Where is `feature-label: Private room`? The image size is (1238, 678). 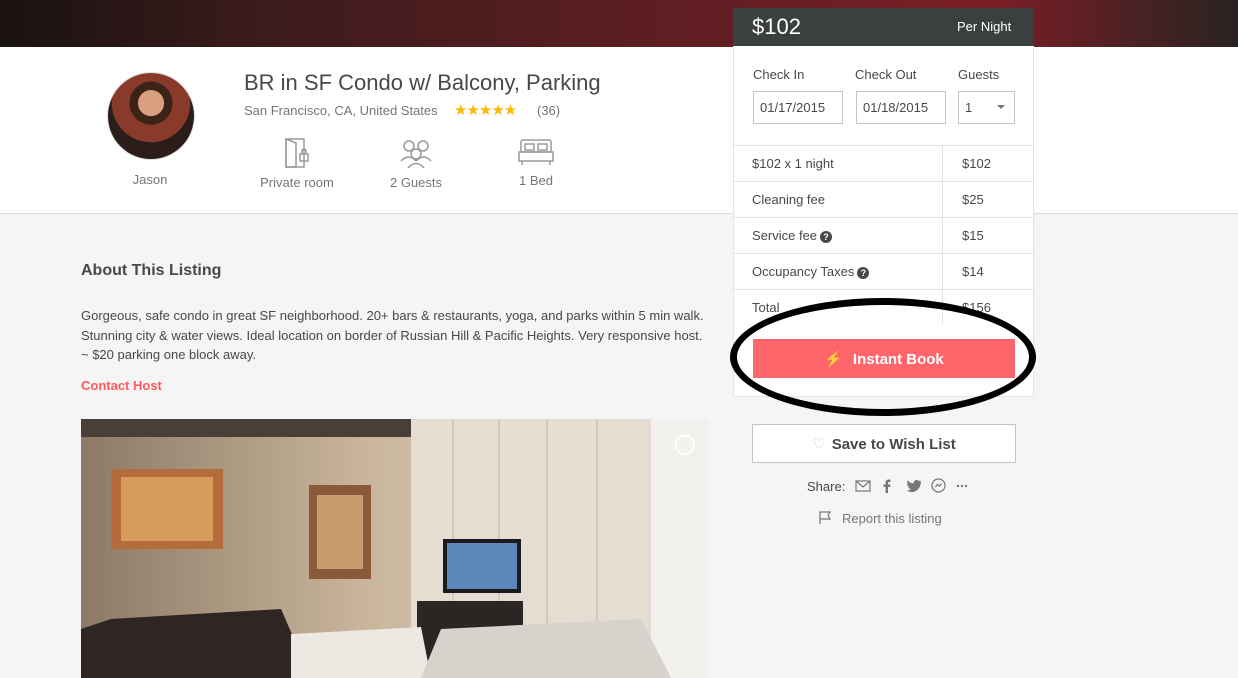
feature-label: Private room is located at coordinates (297, 182).